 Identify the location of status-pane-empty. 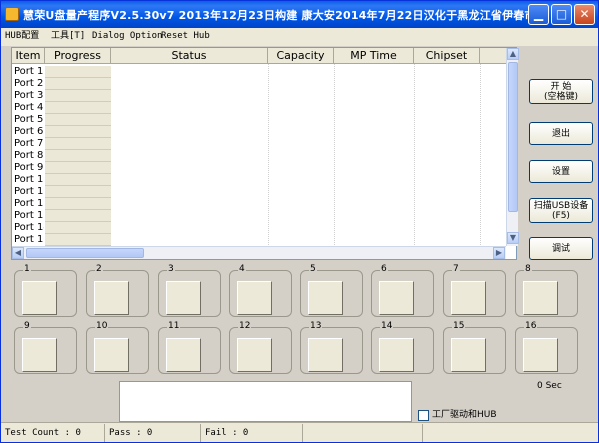
(363, 433).